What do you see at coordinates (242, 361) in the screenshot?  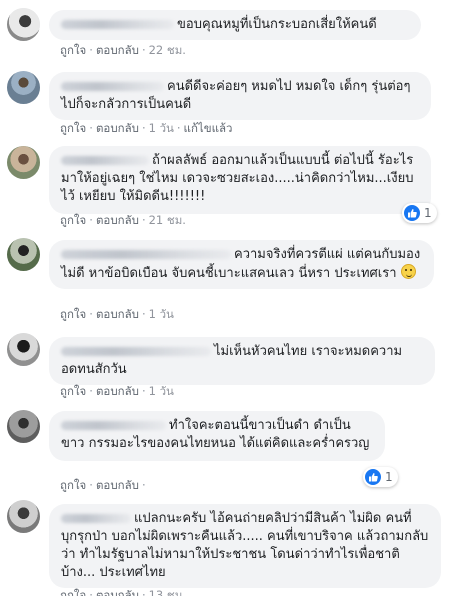 I see `comment-bubble: ไม่เห็นหัวคนไทย เราจะหมดความอดทนสักวัน` at bounding box center [242, 361].